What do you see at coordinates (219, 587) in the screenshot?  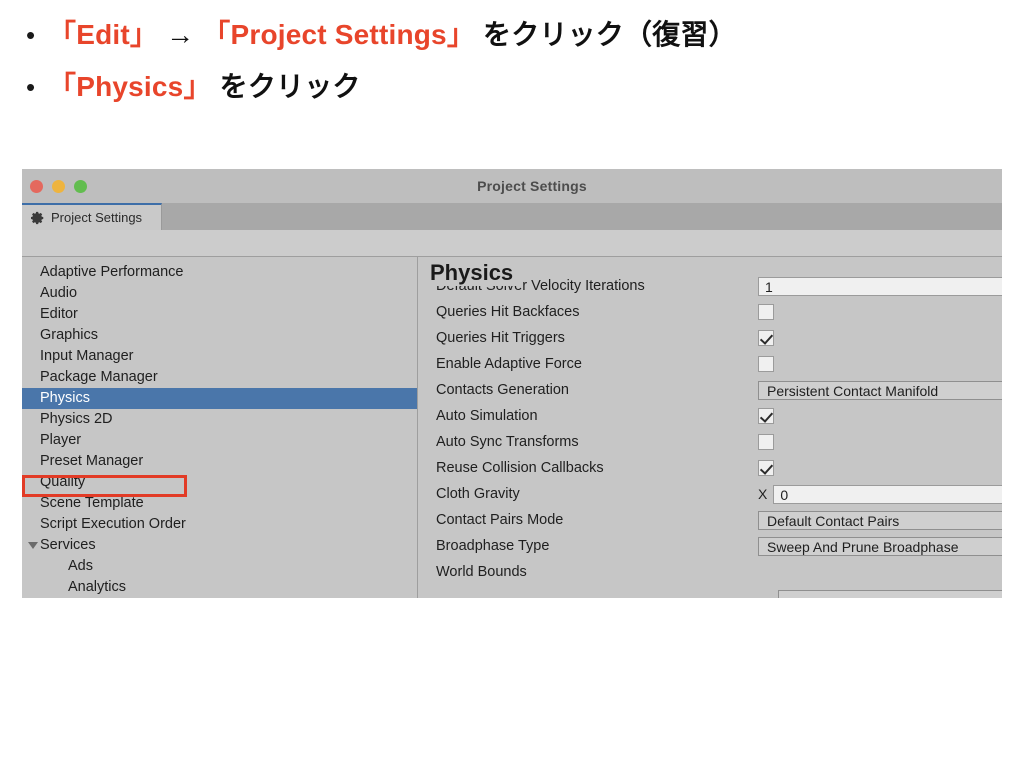 I see `sidebar-item-analytics: Analytics` at bounding box center [219, 587].